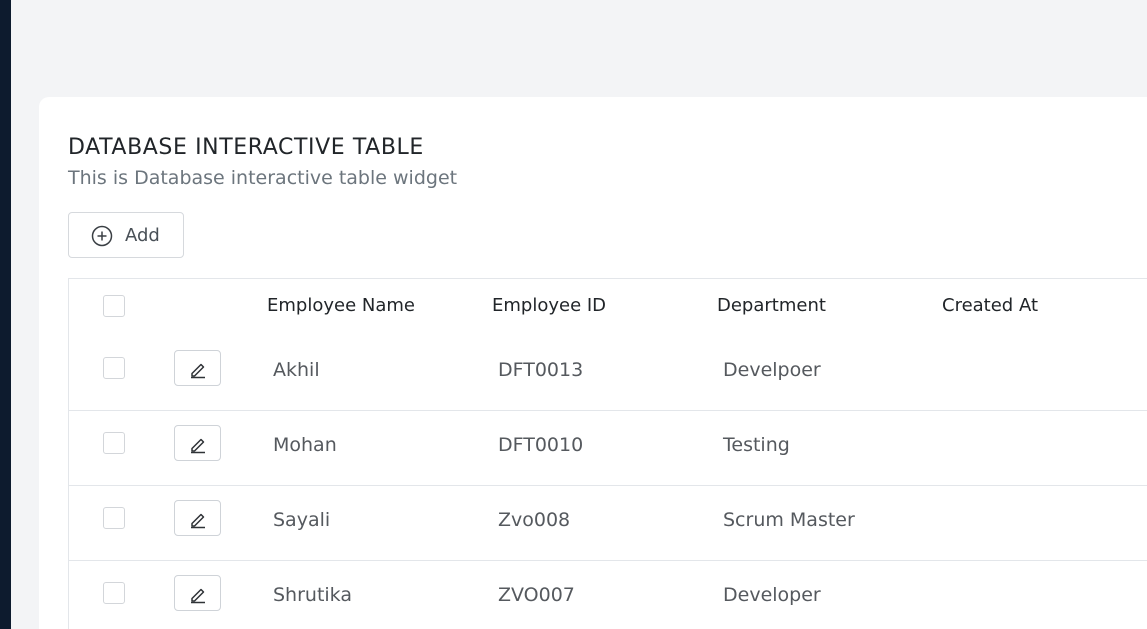 This screenshot has height=629, width=1147. I want to click on column-header-created-at: Created At, so click(990, 305).